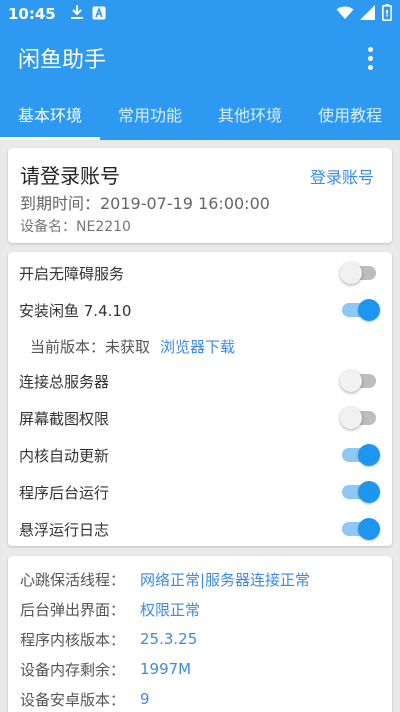  What do you see at coordinates (342, 176) in the screenshot?
I see `login-link: 登录账号` at bounding box center [342, 176].